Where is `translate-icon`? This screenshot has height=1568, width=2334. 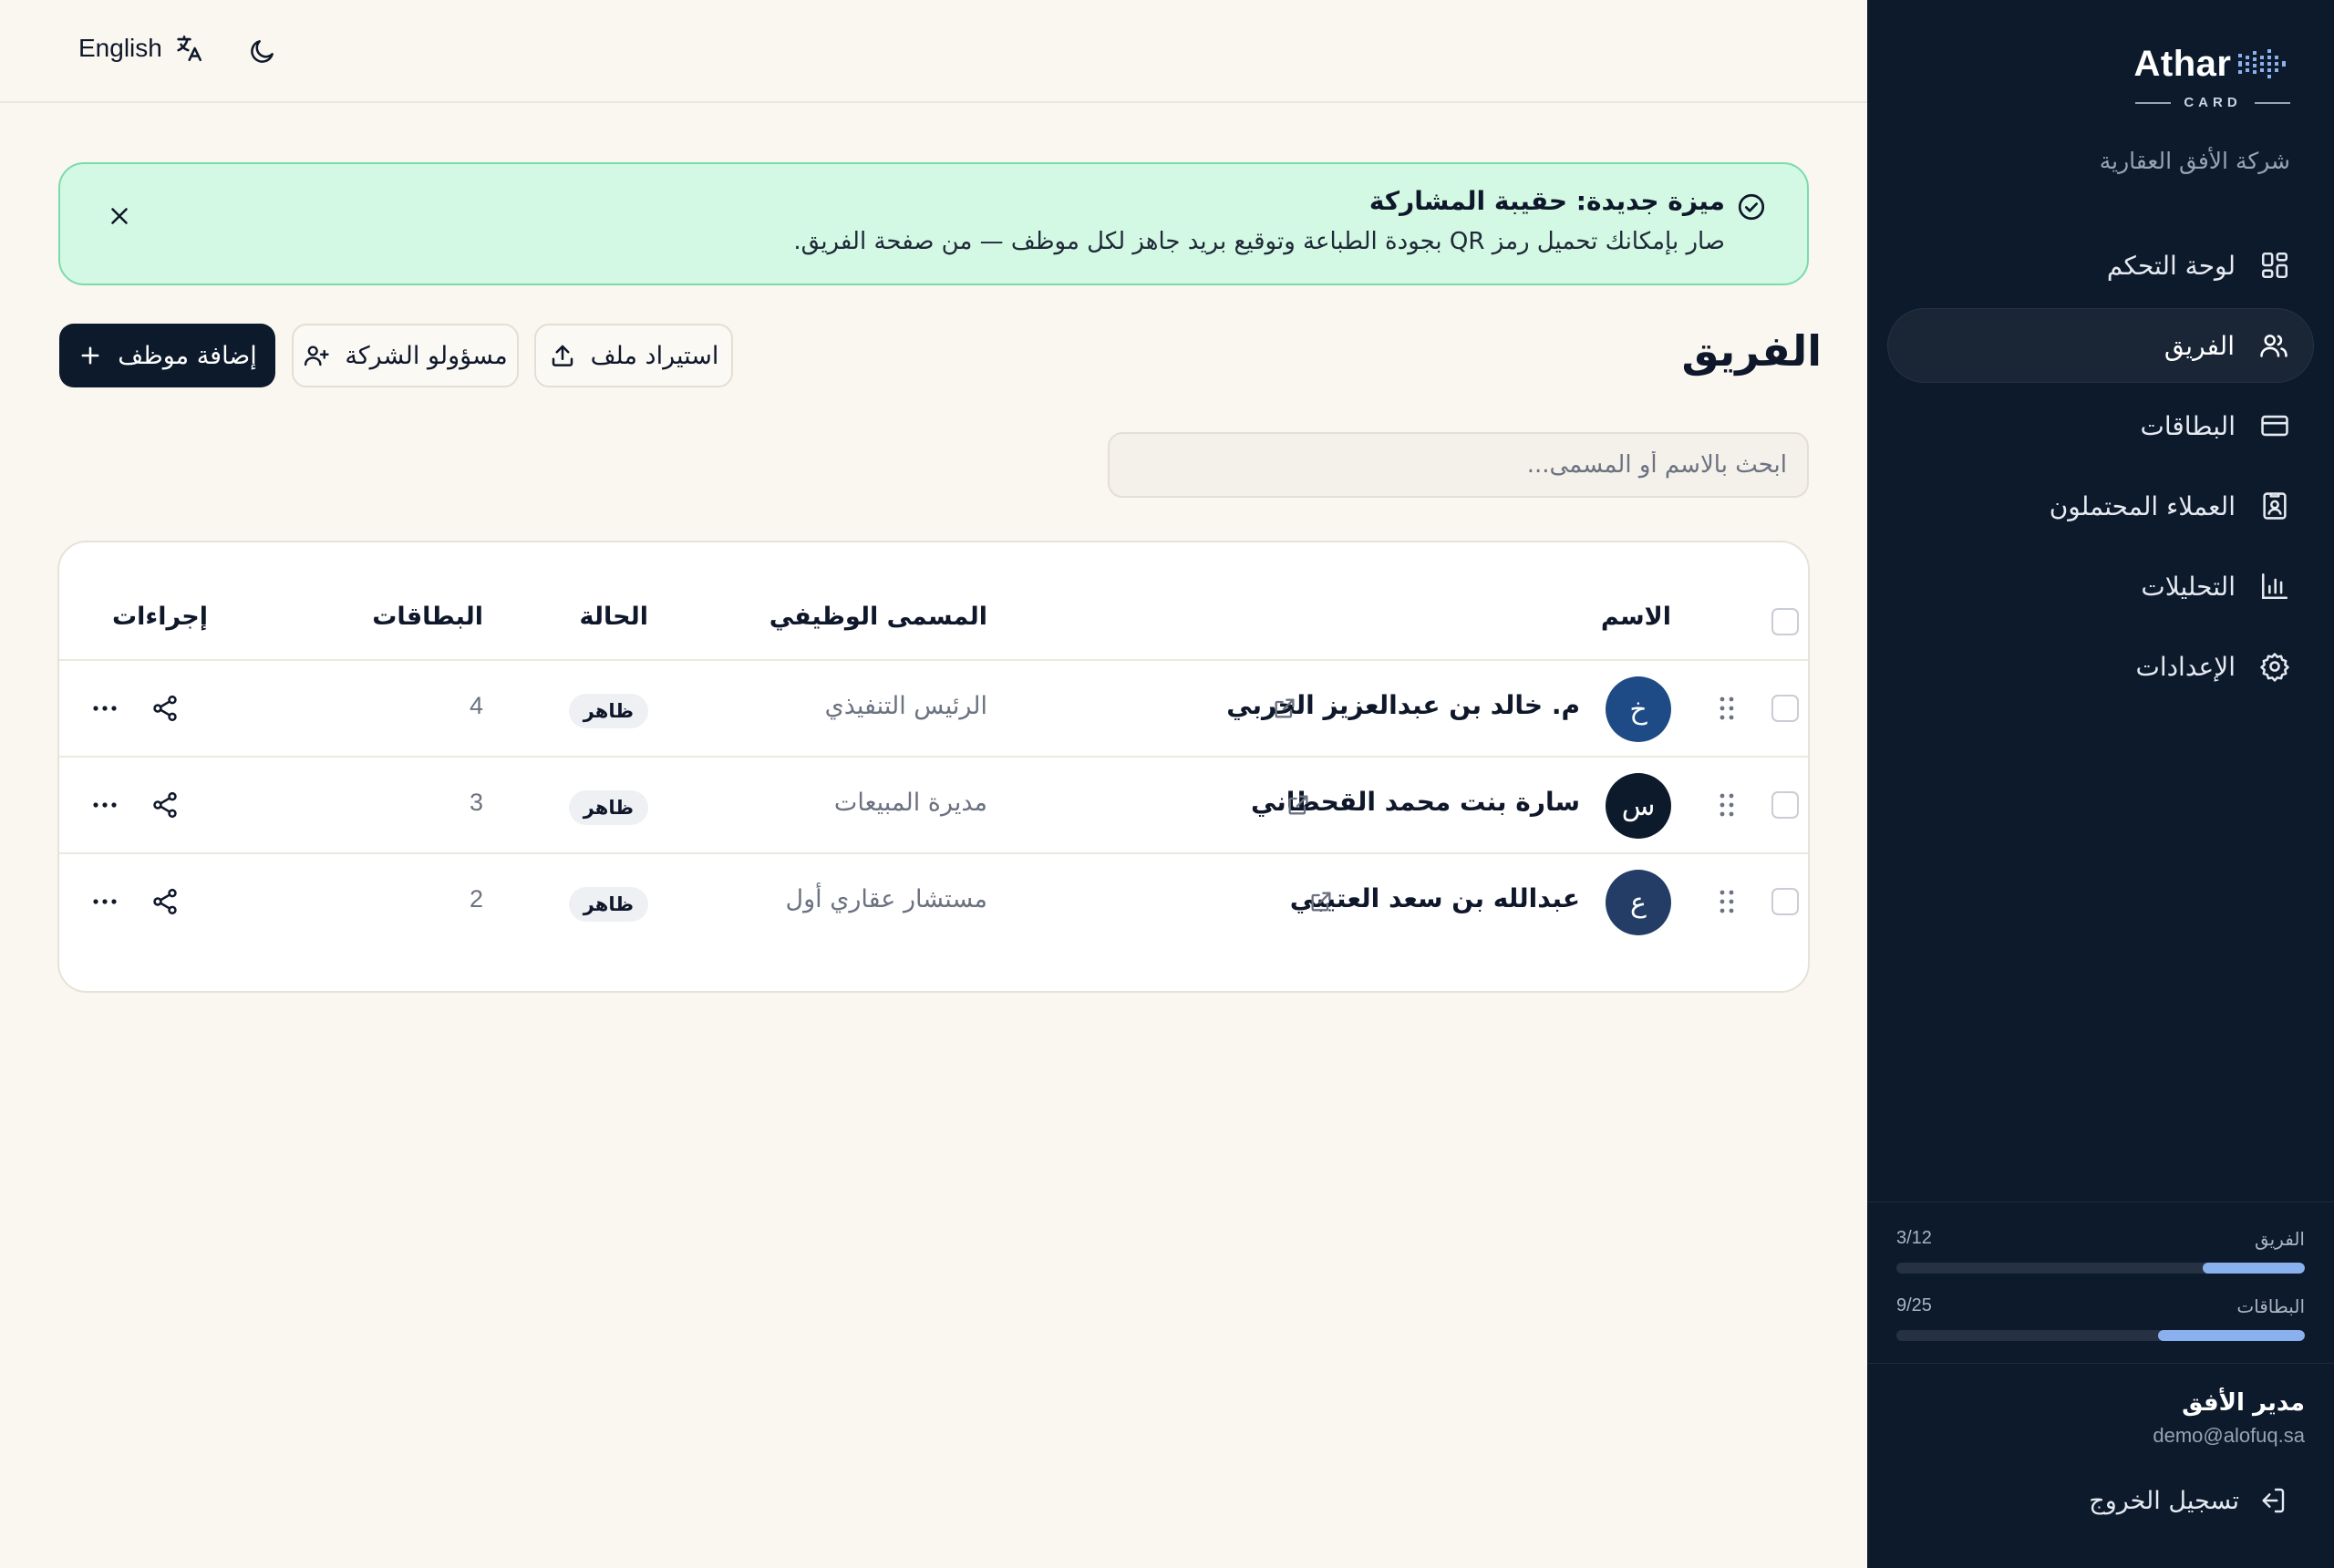
translate-icon is located at coordinates (188, 48).